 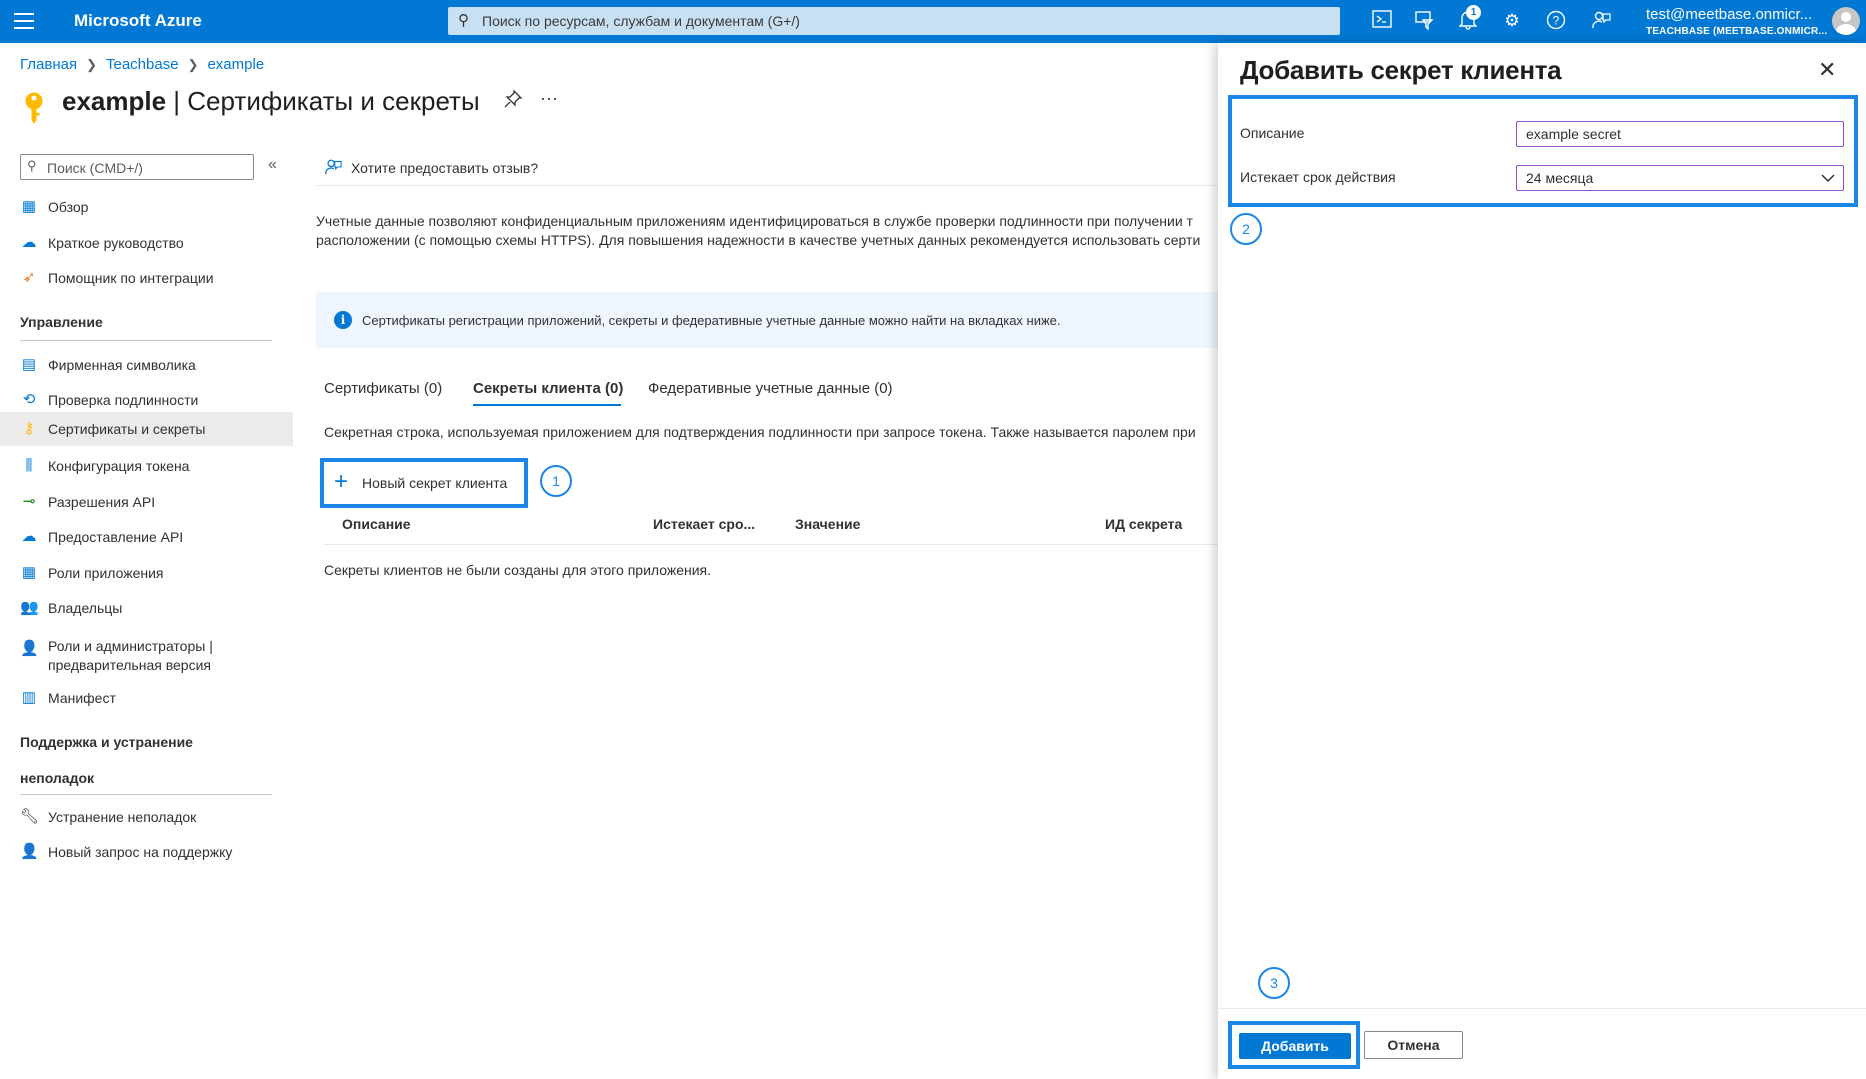 I want to click on column-header-description: Описание, so click(x=376, y=524).